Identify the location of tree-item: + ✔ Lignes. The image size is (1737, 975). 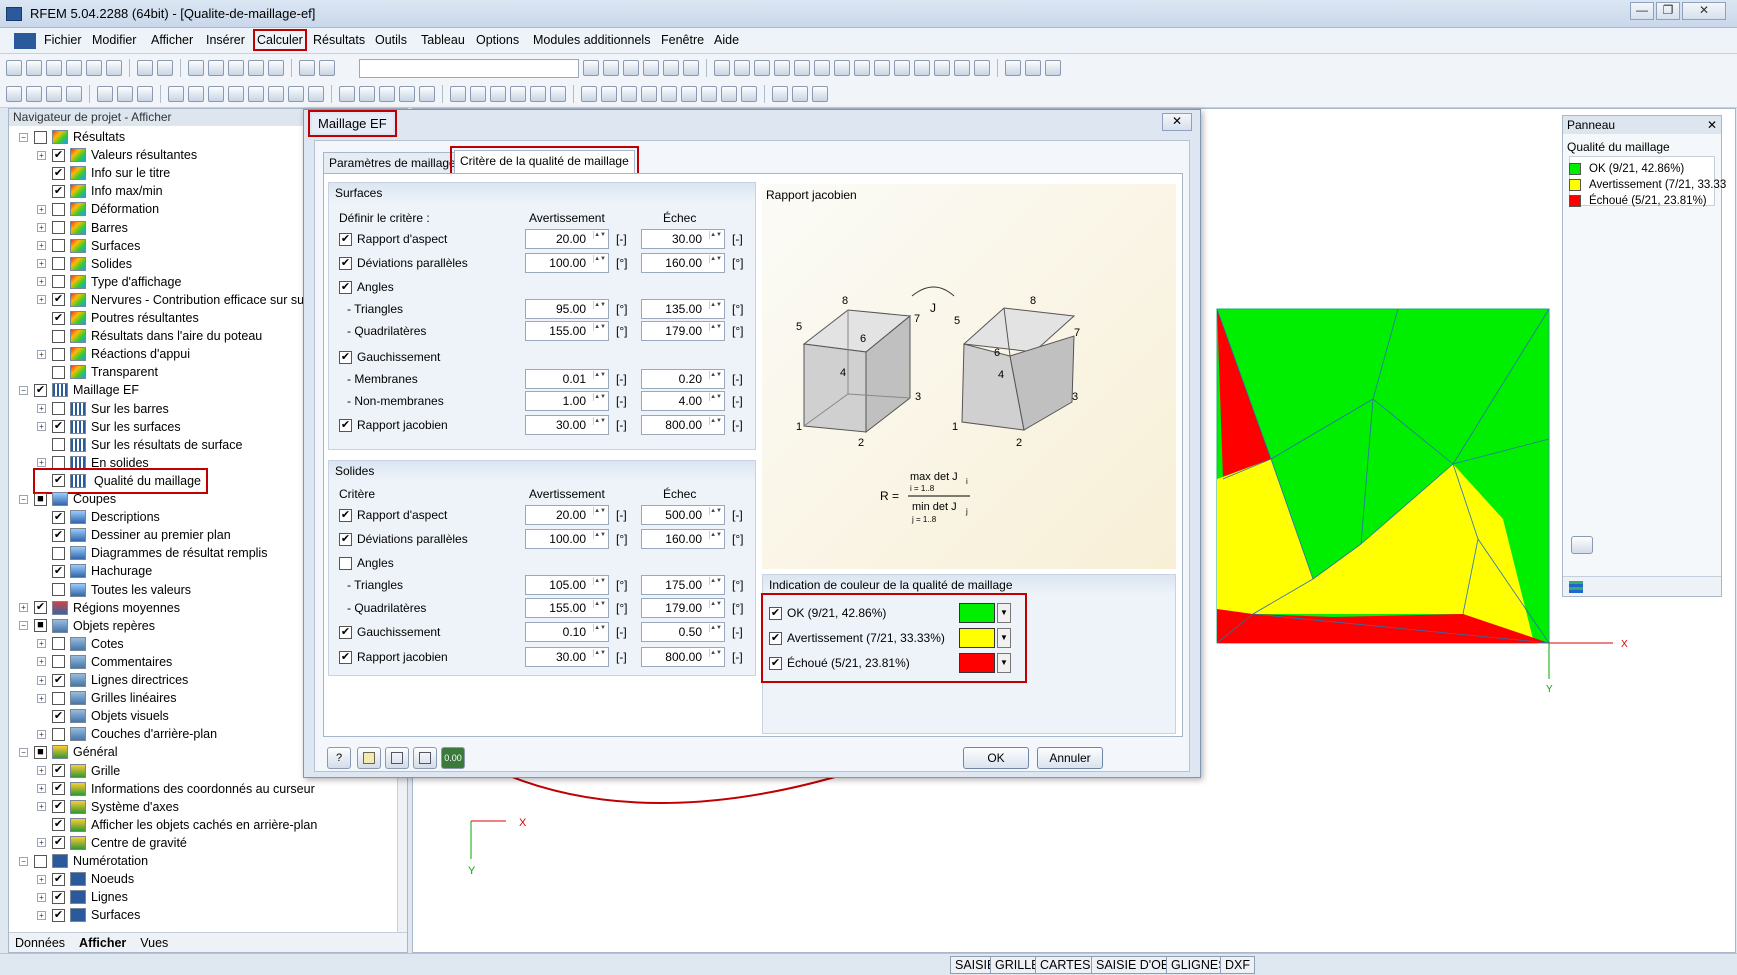
(82, 897).